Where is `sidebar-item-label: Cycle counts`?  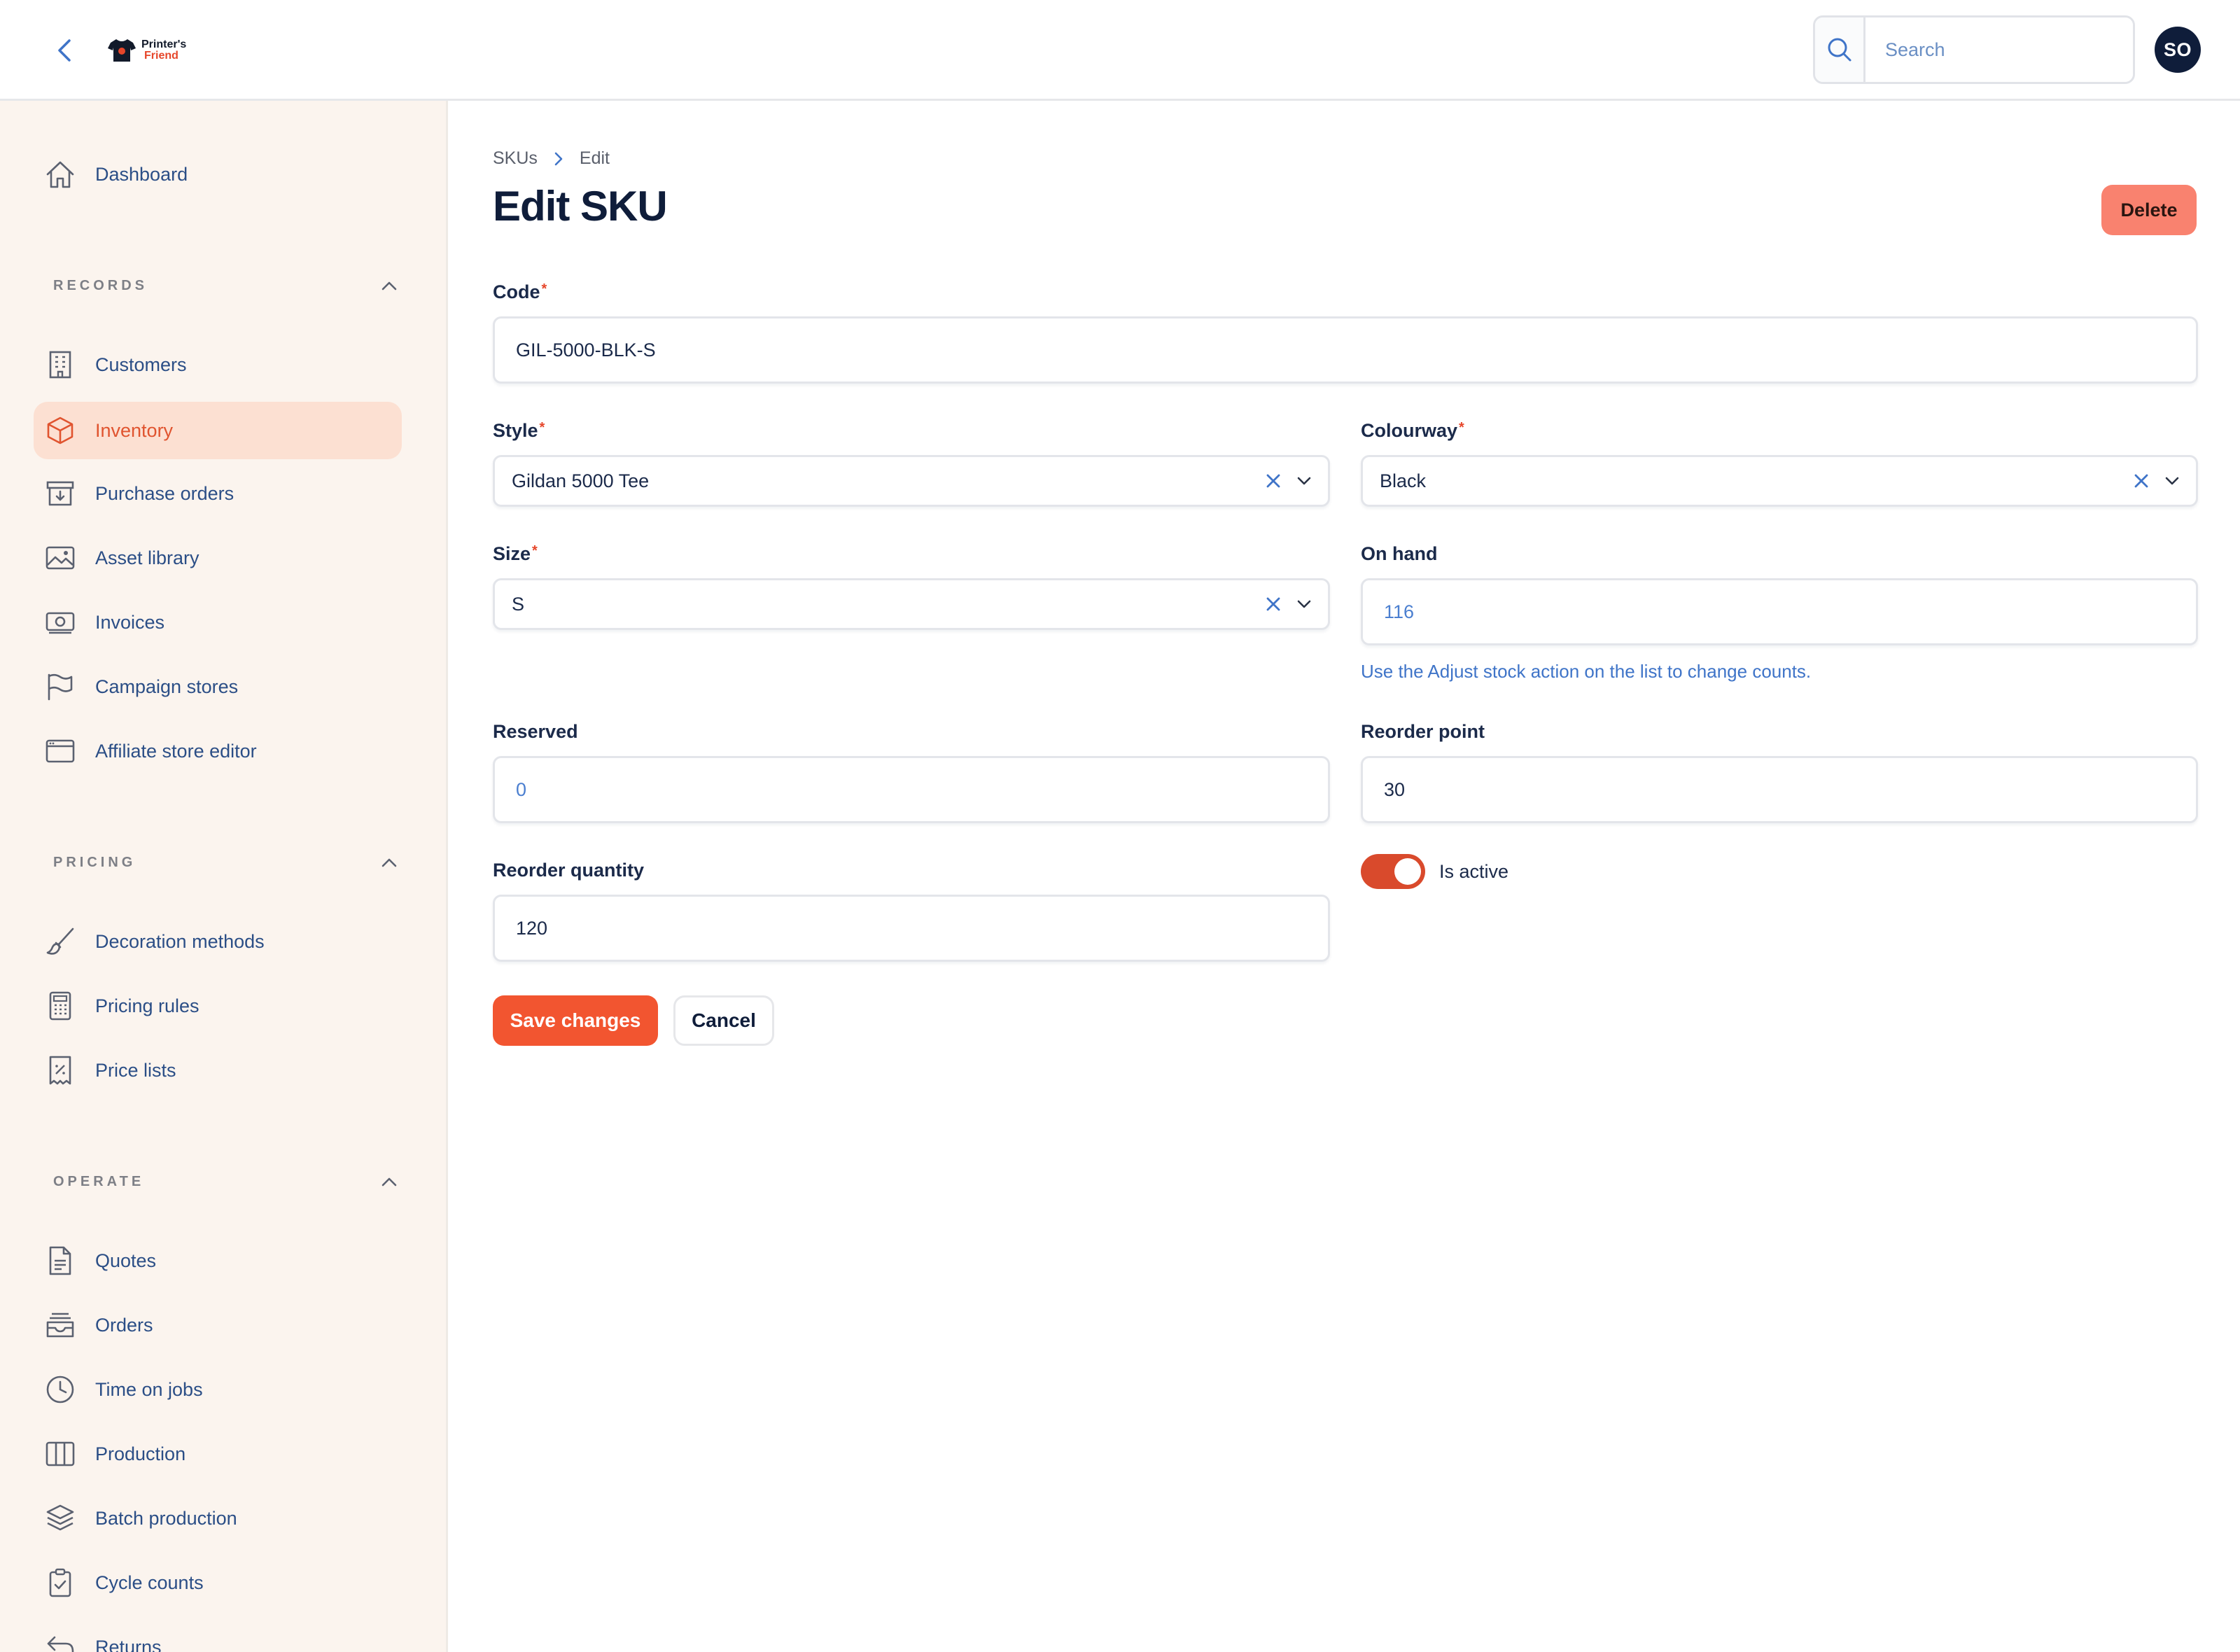 sidebar-item-label: Cycle counts is located at coordinates (149, 1582).